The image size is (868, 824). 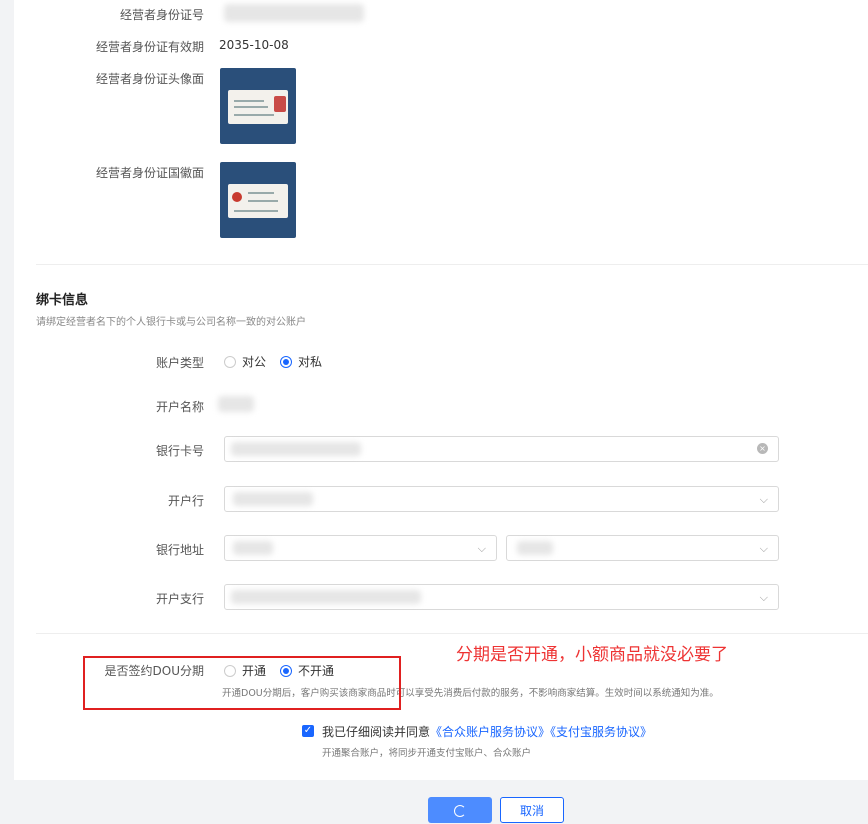 I want to click on bank-select: ⌵, so click(x=501, y=499).